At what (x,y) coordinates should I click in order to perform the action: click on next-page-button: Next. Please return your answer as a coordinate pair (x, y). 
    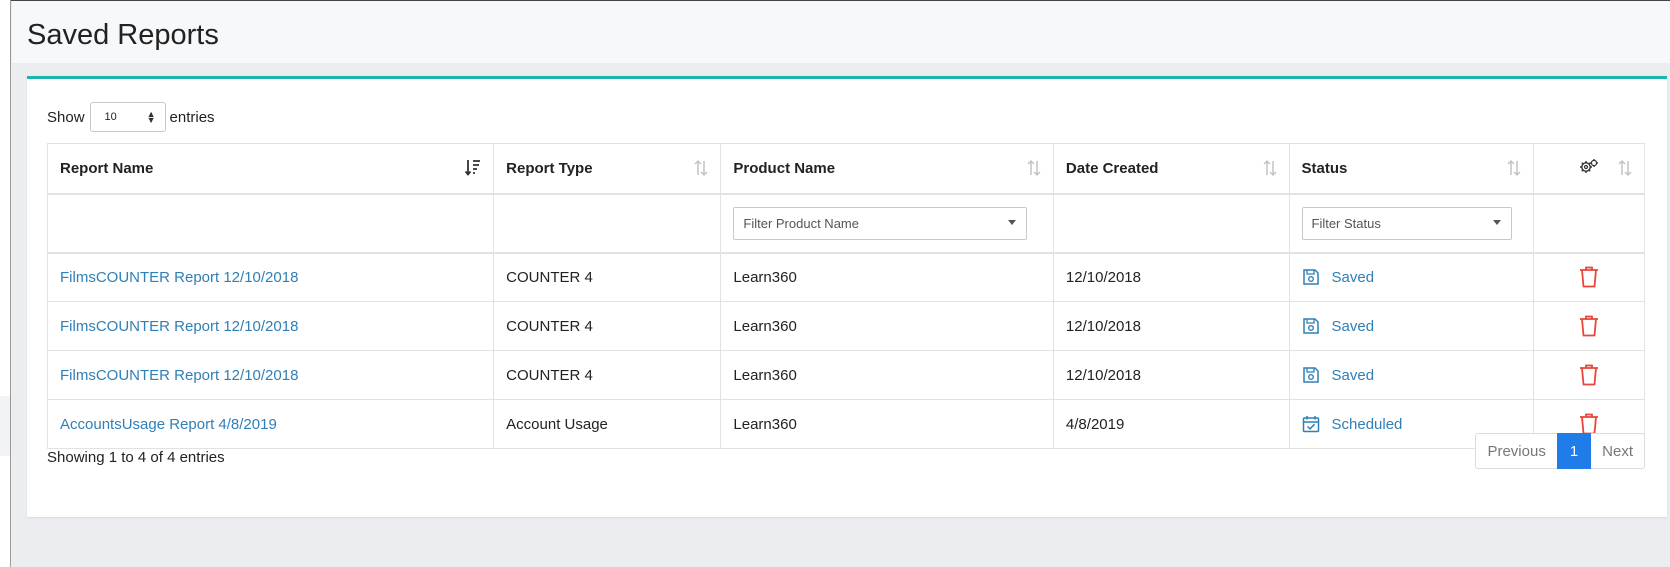
    Looking at the image, I should click on (1618, 451).